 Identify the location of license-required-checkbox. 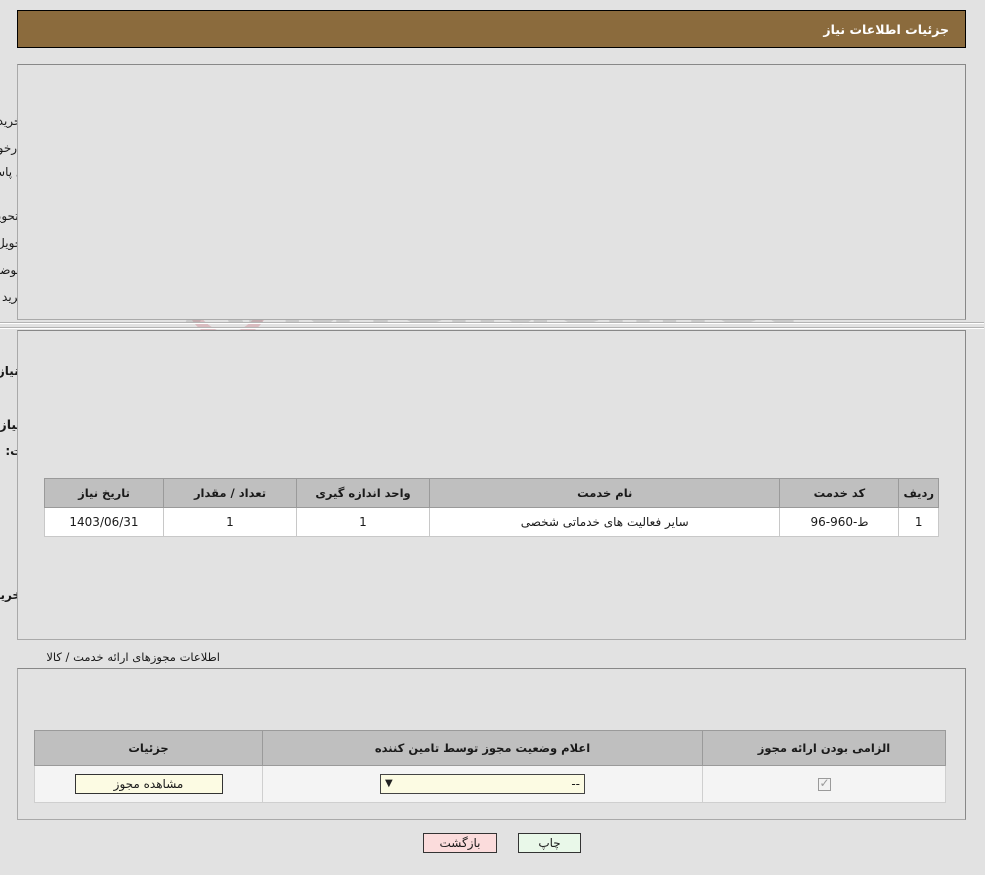
(825, 783).